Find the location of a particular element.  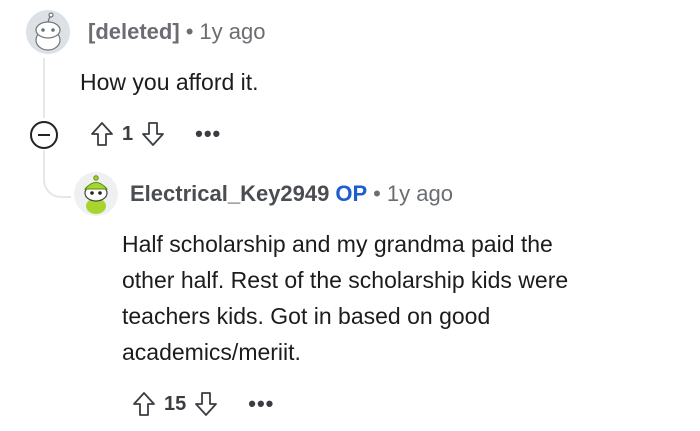

vote-score: 15 is located at coordinates (175, 403).